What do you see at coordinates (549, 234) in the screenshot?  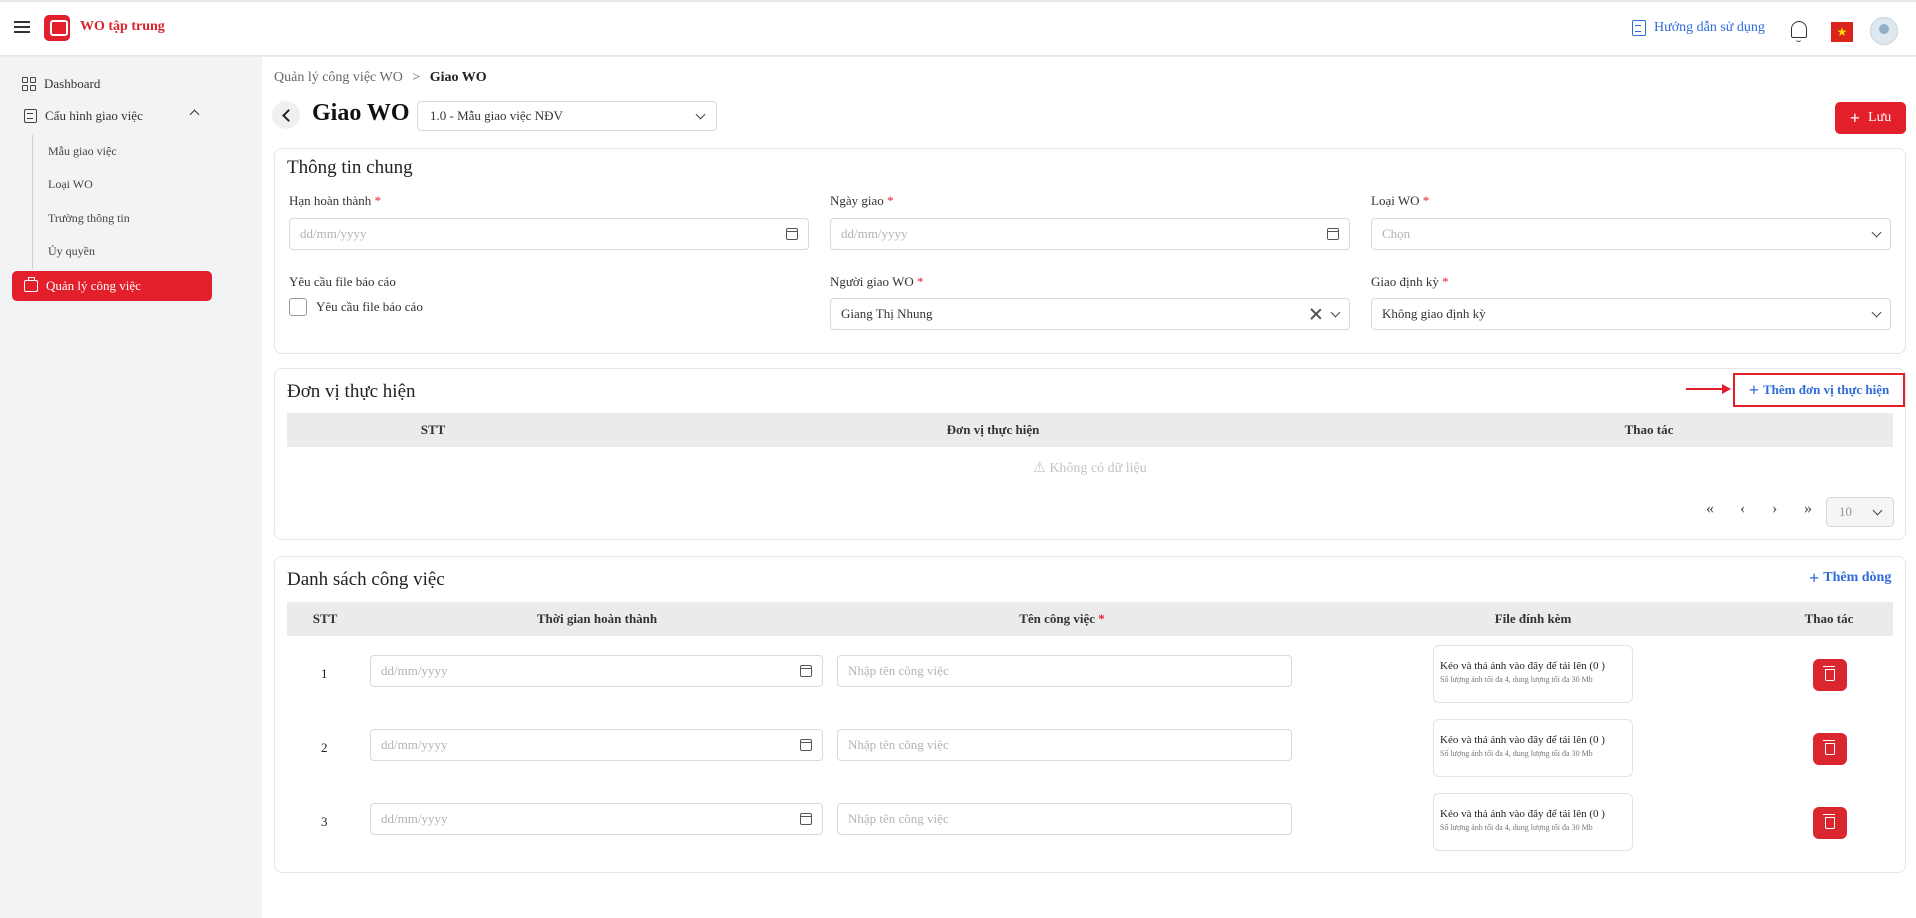 I see `deadline-date-input: dd/mm/yyyy` at bounding box center [549, 234].